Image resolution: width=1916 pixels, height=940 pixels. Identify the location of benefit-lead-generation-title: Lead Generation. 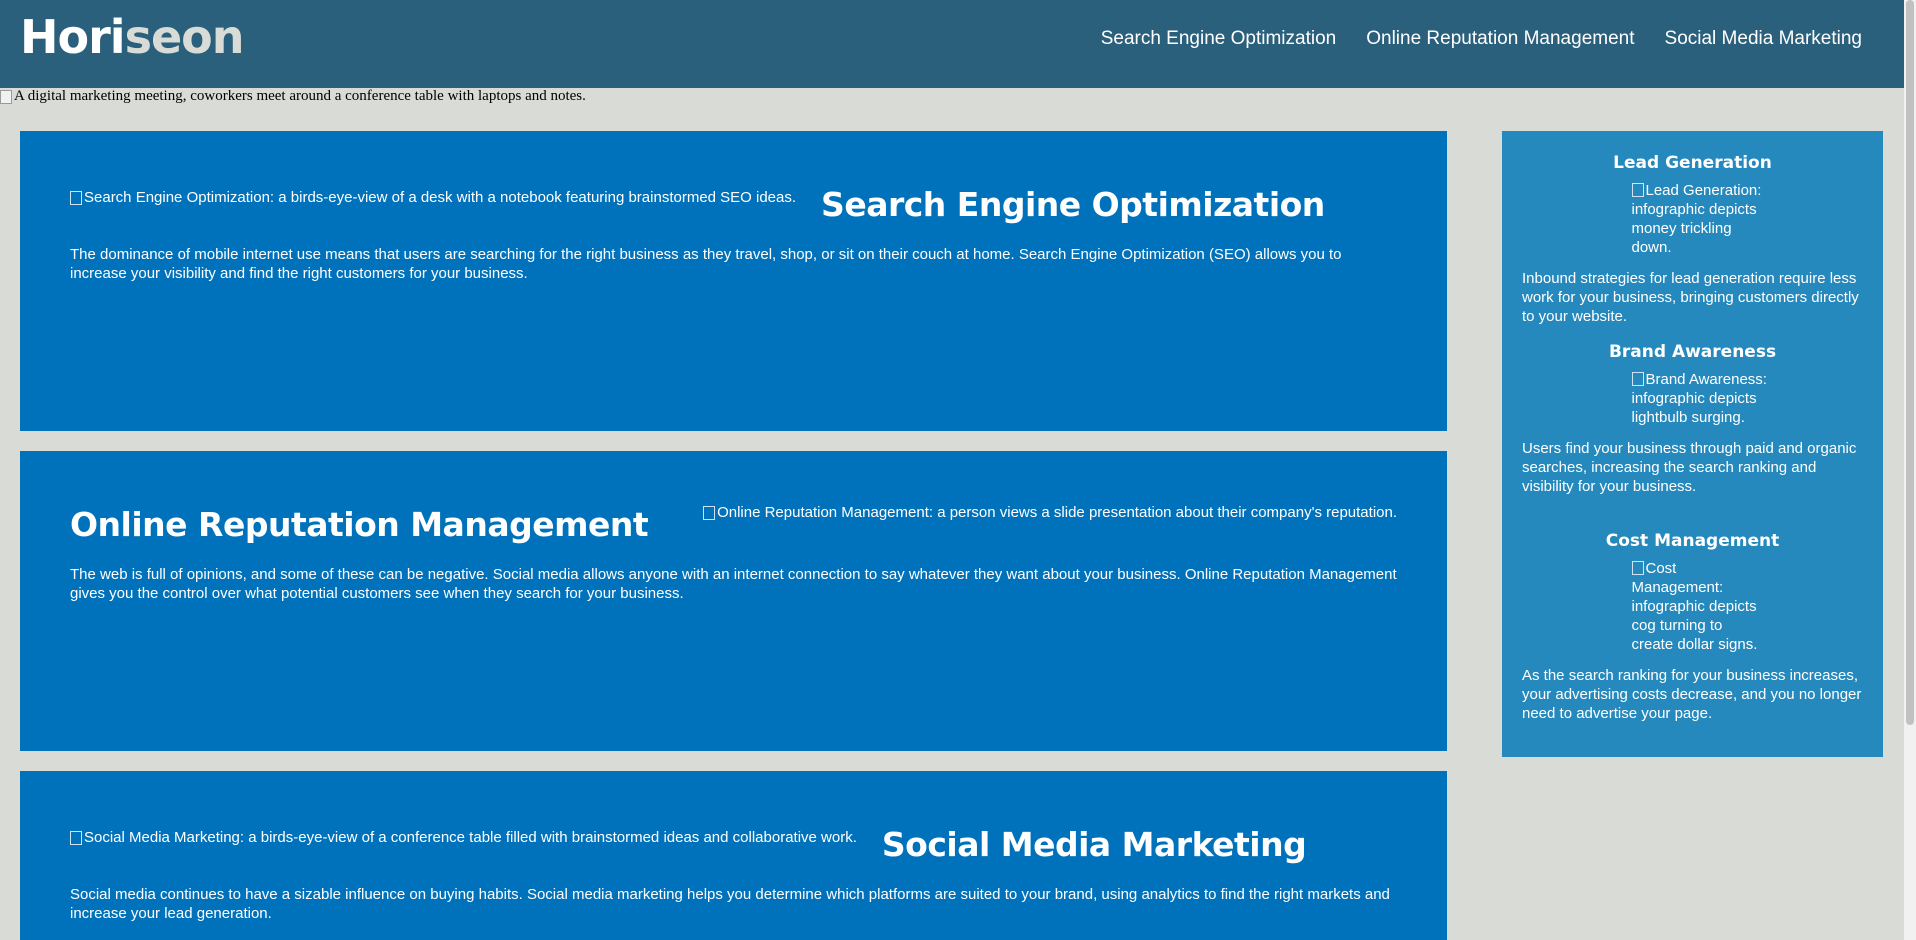
(1692, 163).